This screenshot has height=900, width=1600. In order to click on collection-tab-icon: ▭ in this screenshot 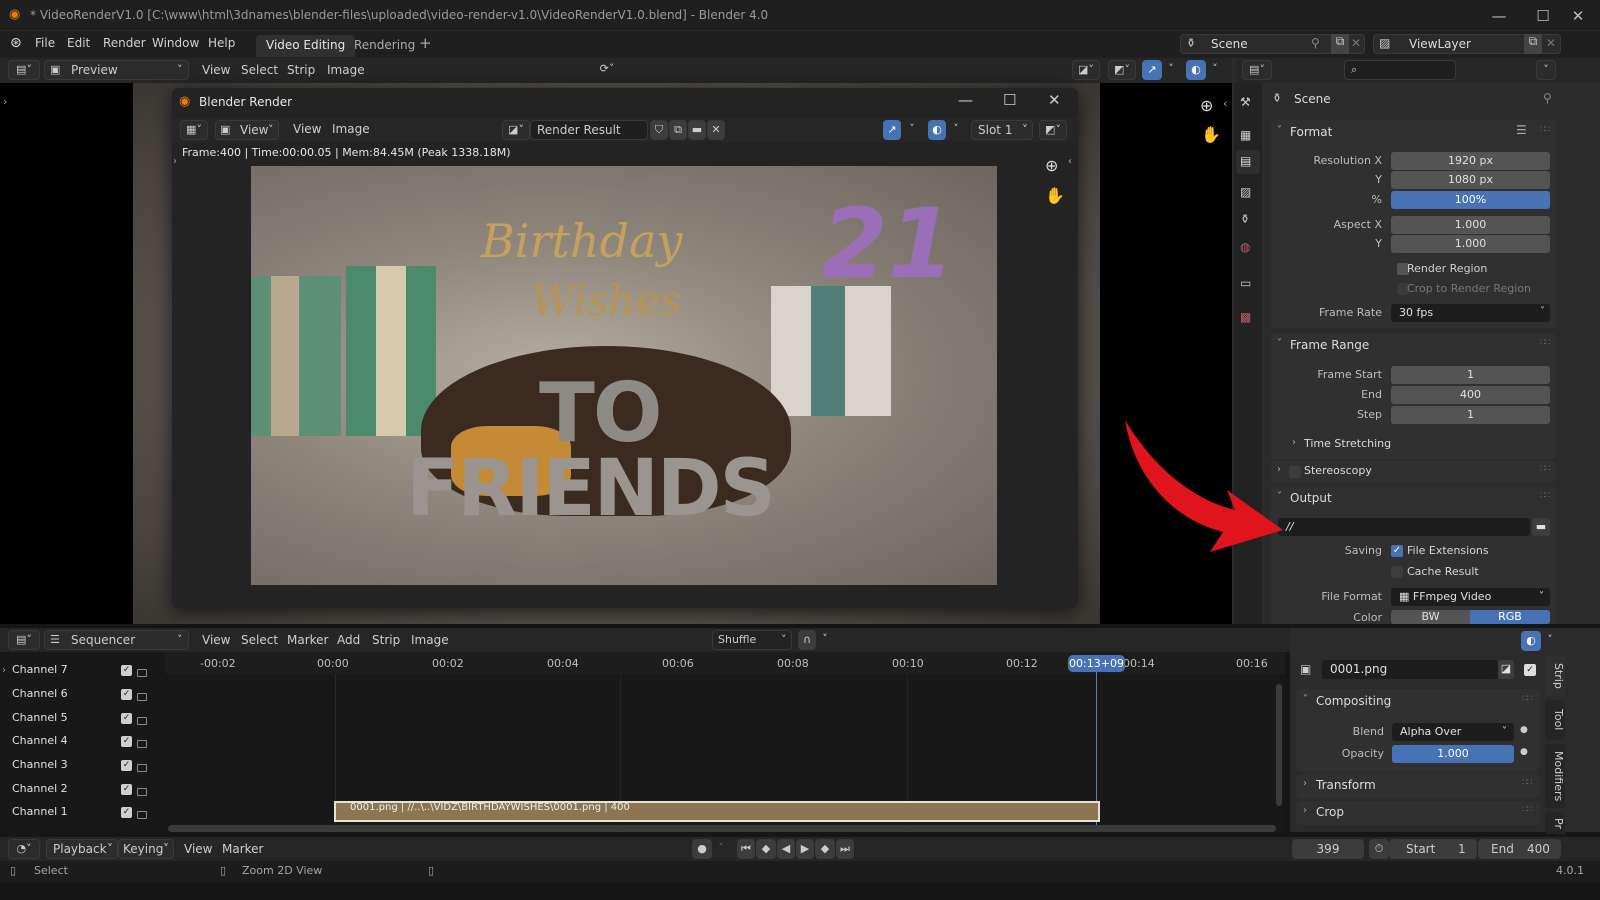, I will do `click(1245, 283)`.